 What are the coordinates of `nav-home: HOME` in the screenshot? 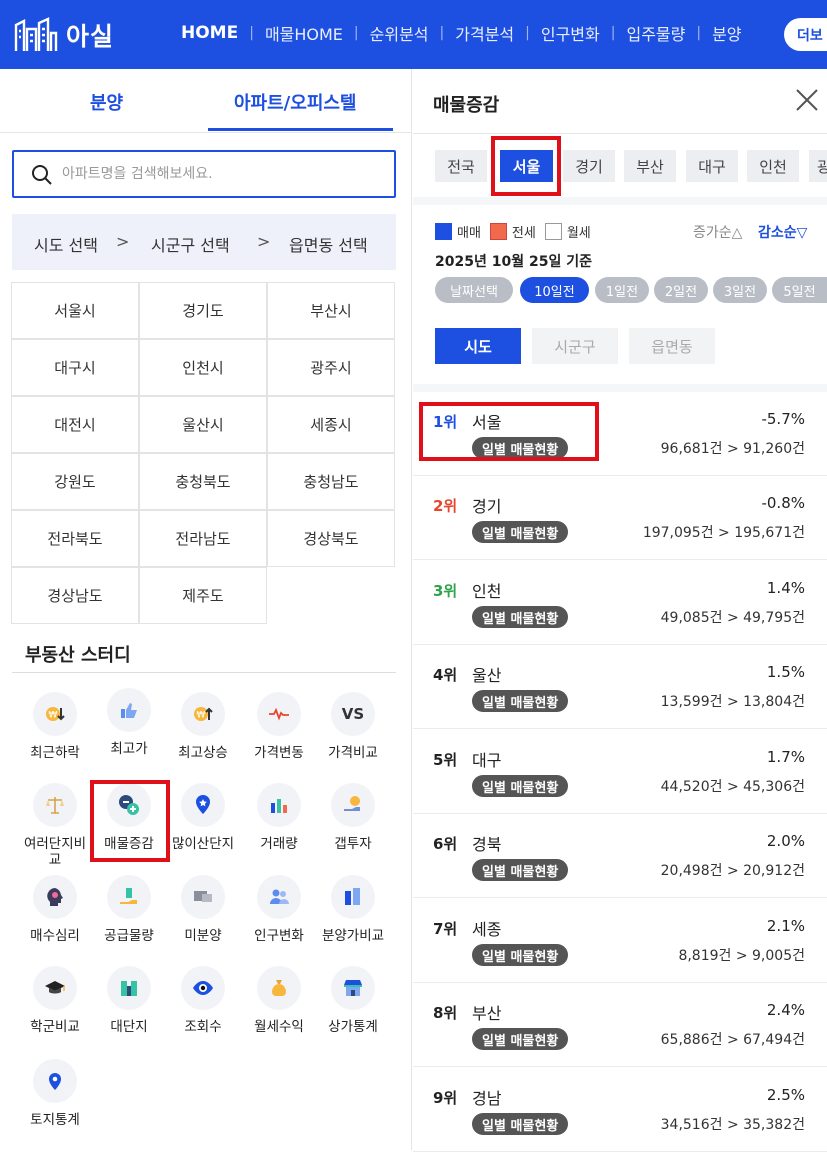 It's located at (209, 33).